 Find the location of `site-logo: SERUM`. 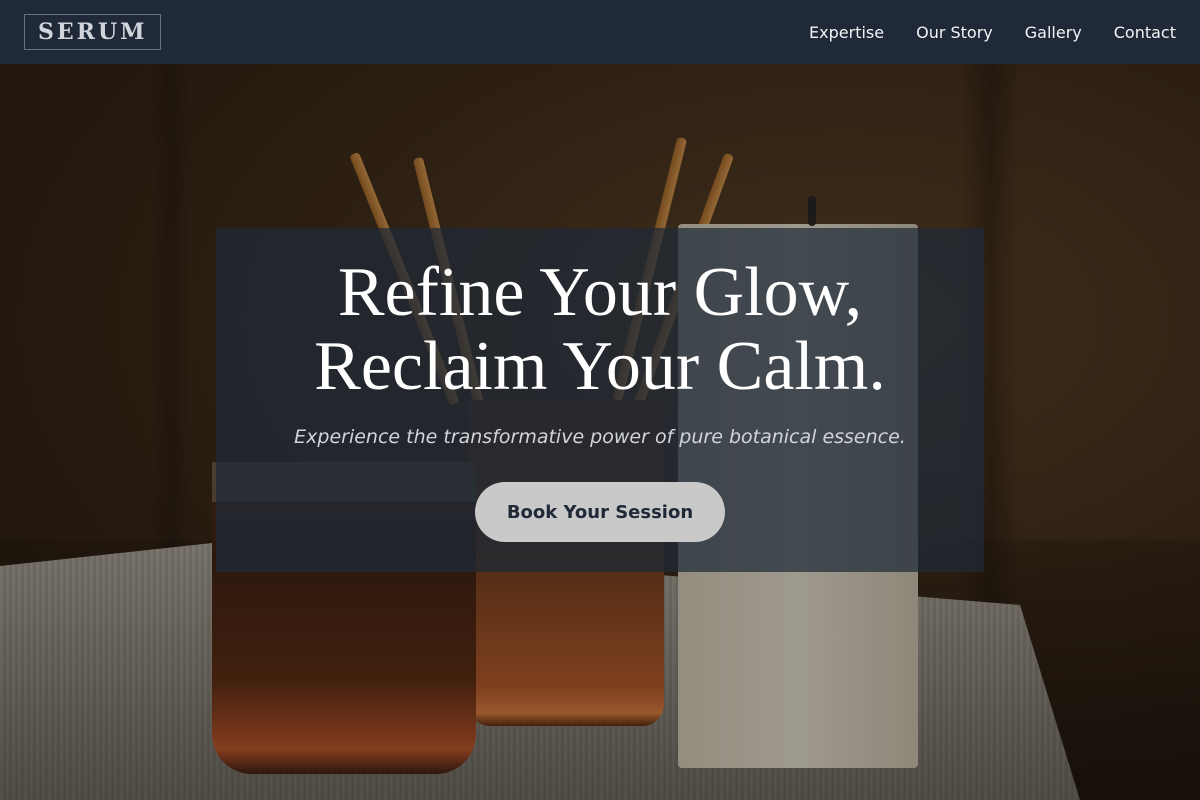

site-logo: SERUM is located at coordinates (93, 32).